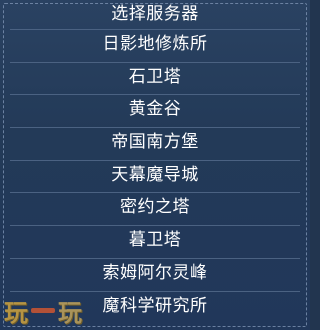 This screenshot has height=330, width=320. What do you see at coordinates (155, 242) in the screenshot?
I see `server-item: 暮卫塔` at bounding box center [155, 242].